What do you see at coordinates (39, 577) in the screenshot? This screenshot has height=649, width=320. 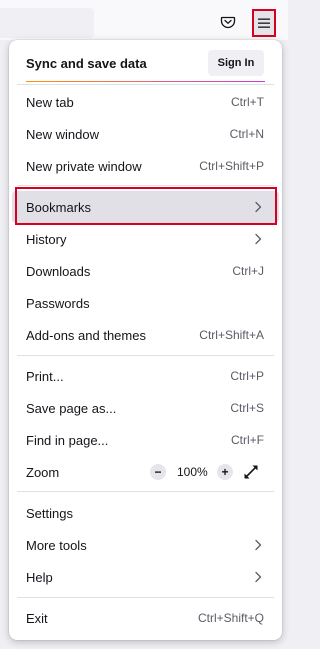 I see `menu-item-label: Help` at bounding box center [39, 577].